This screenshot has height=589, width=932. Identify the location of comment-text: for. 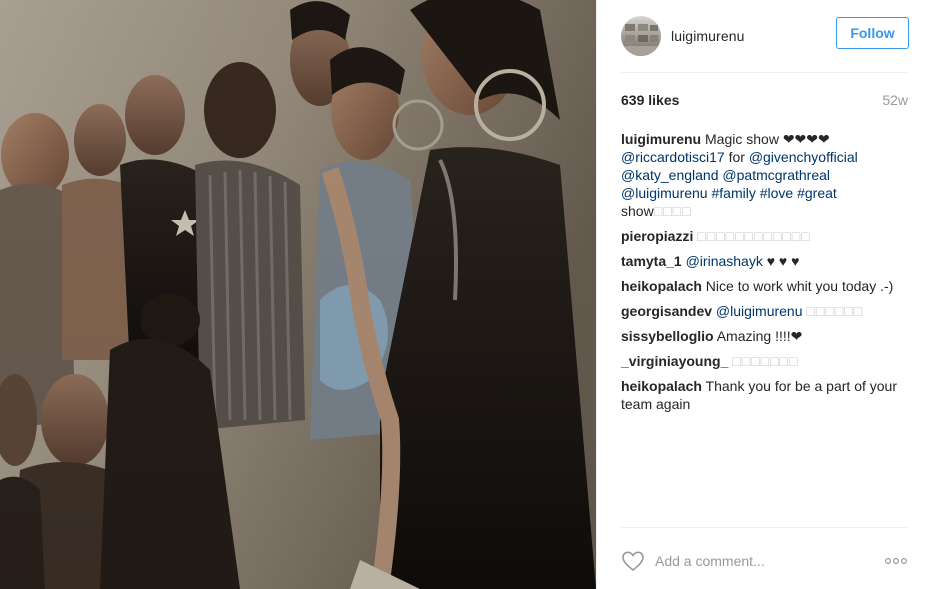
(736, 157).